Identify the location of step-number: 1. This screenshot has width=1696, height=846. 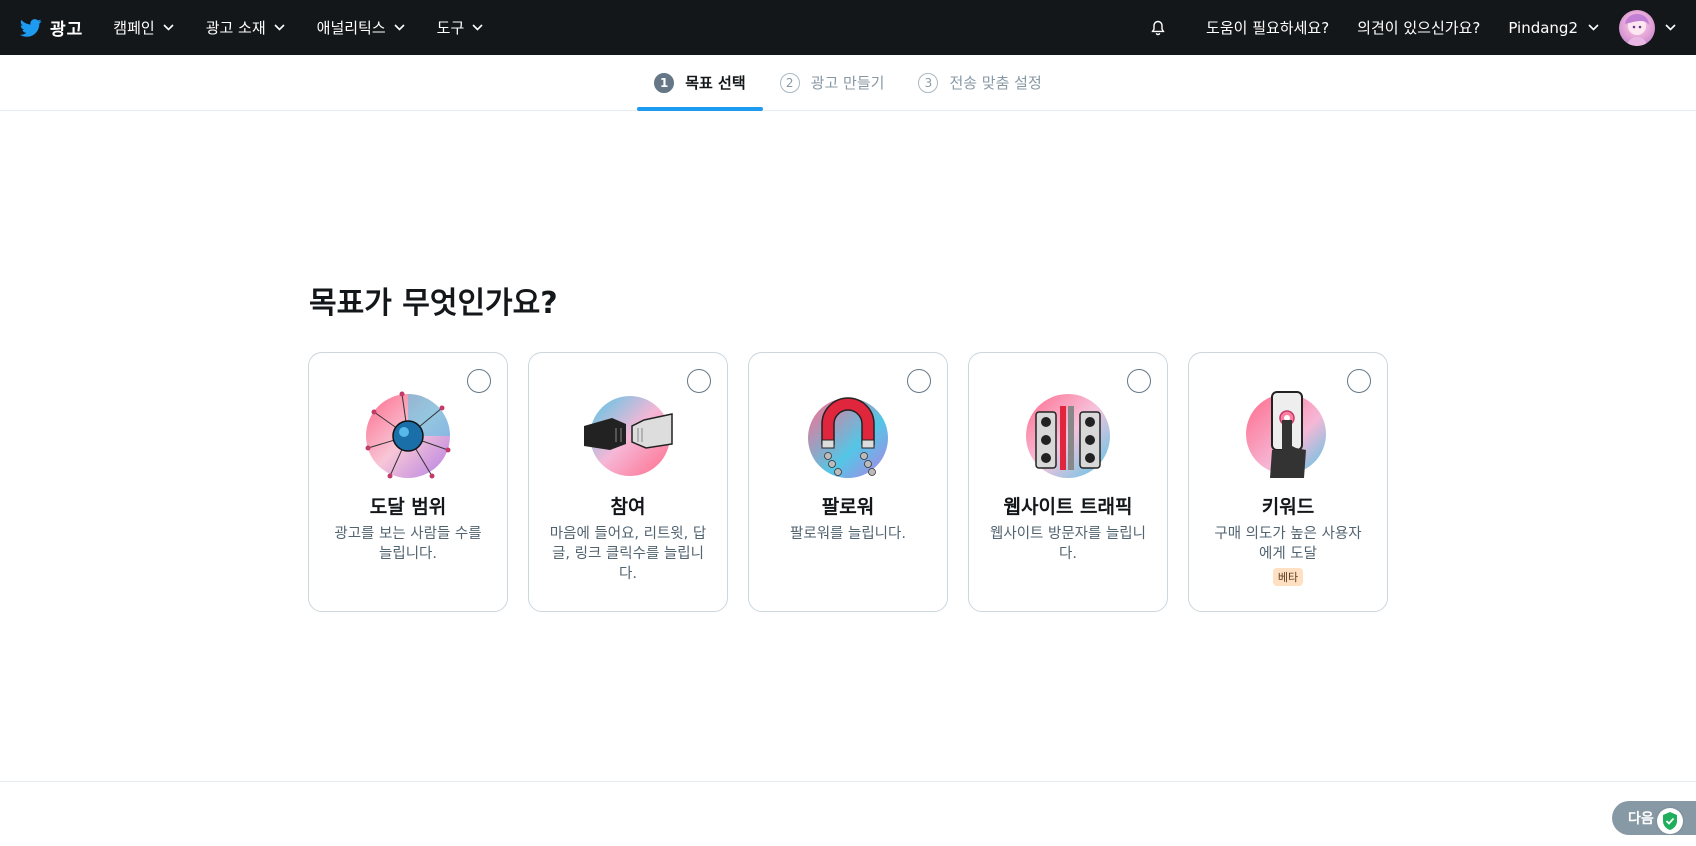
(664, 82).